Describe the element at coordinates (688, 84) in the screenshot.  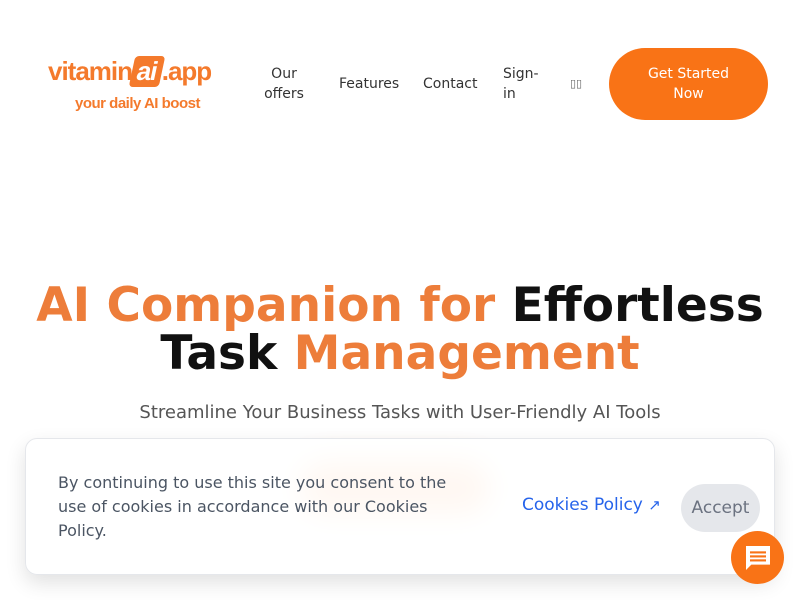
I see `get-started-button: Get Started Now` at that location.